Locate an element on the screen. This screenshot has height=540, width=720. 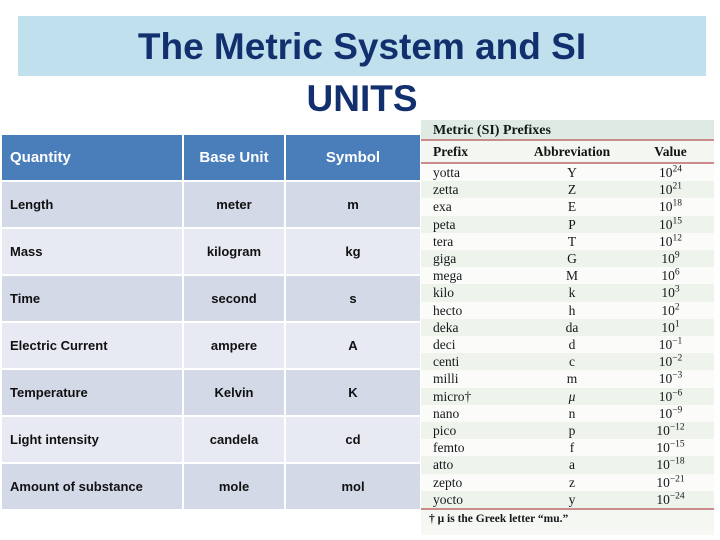
value-exponent: 3 is located at coordinates (677, 289).